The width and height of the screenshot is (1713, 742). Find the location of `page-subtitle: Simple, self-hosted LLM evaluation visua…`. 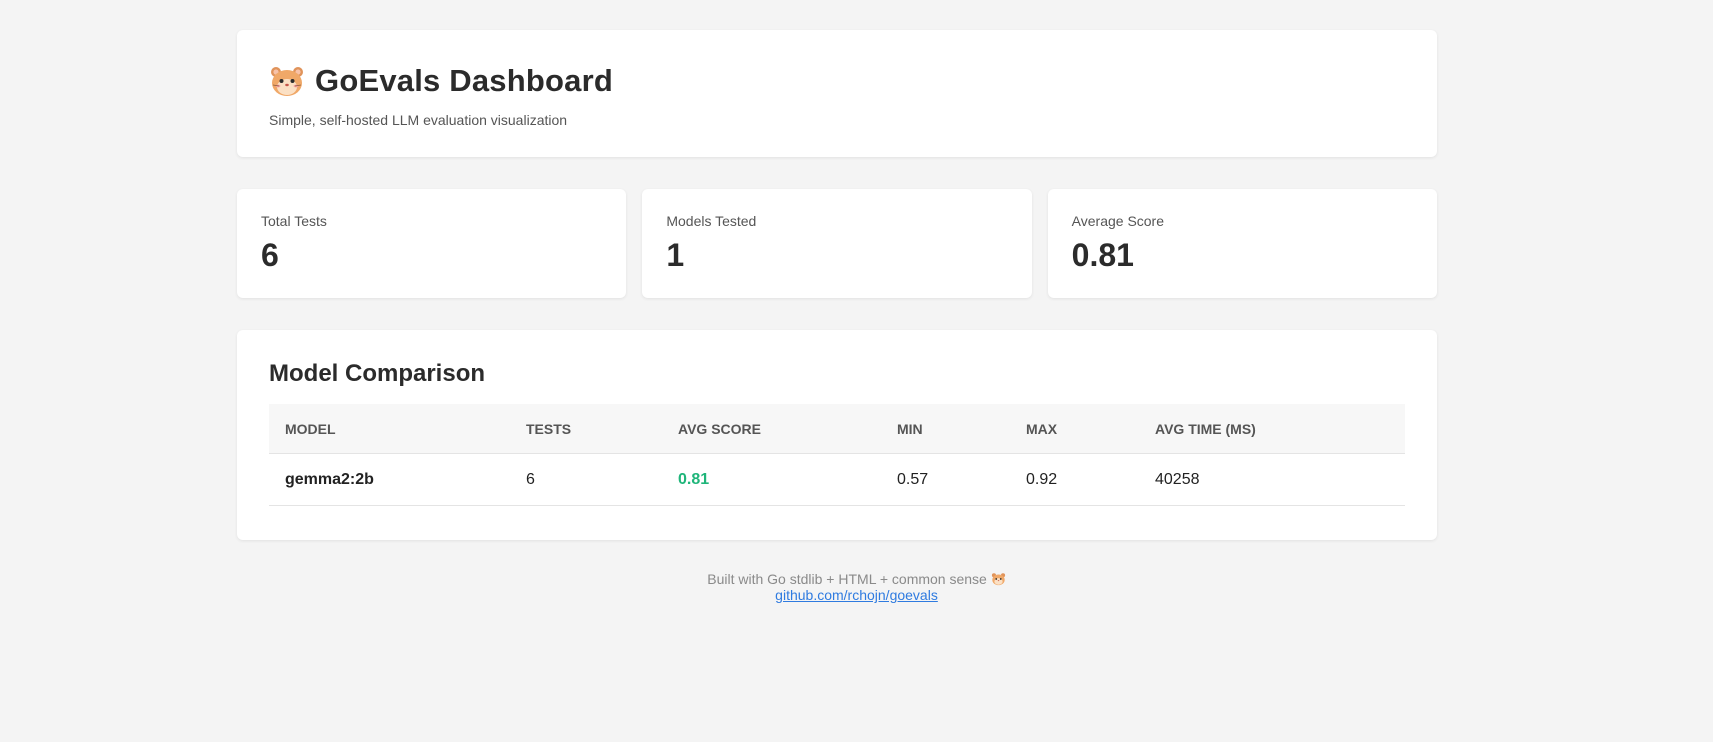

page-subtitle: Simple, self-hosted LLM evaluation visua… is located at coordinates (418, 120).